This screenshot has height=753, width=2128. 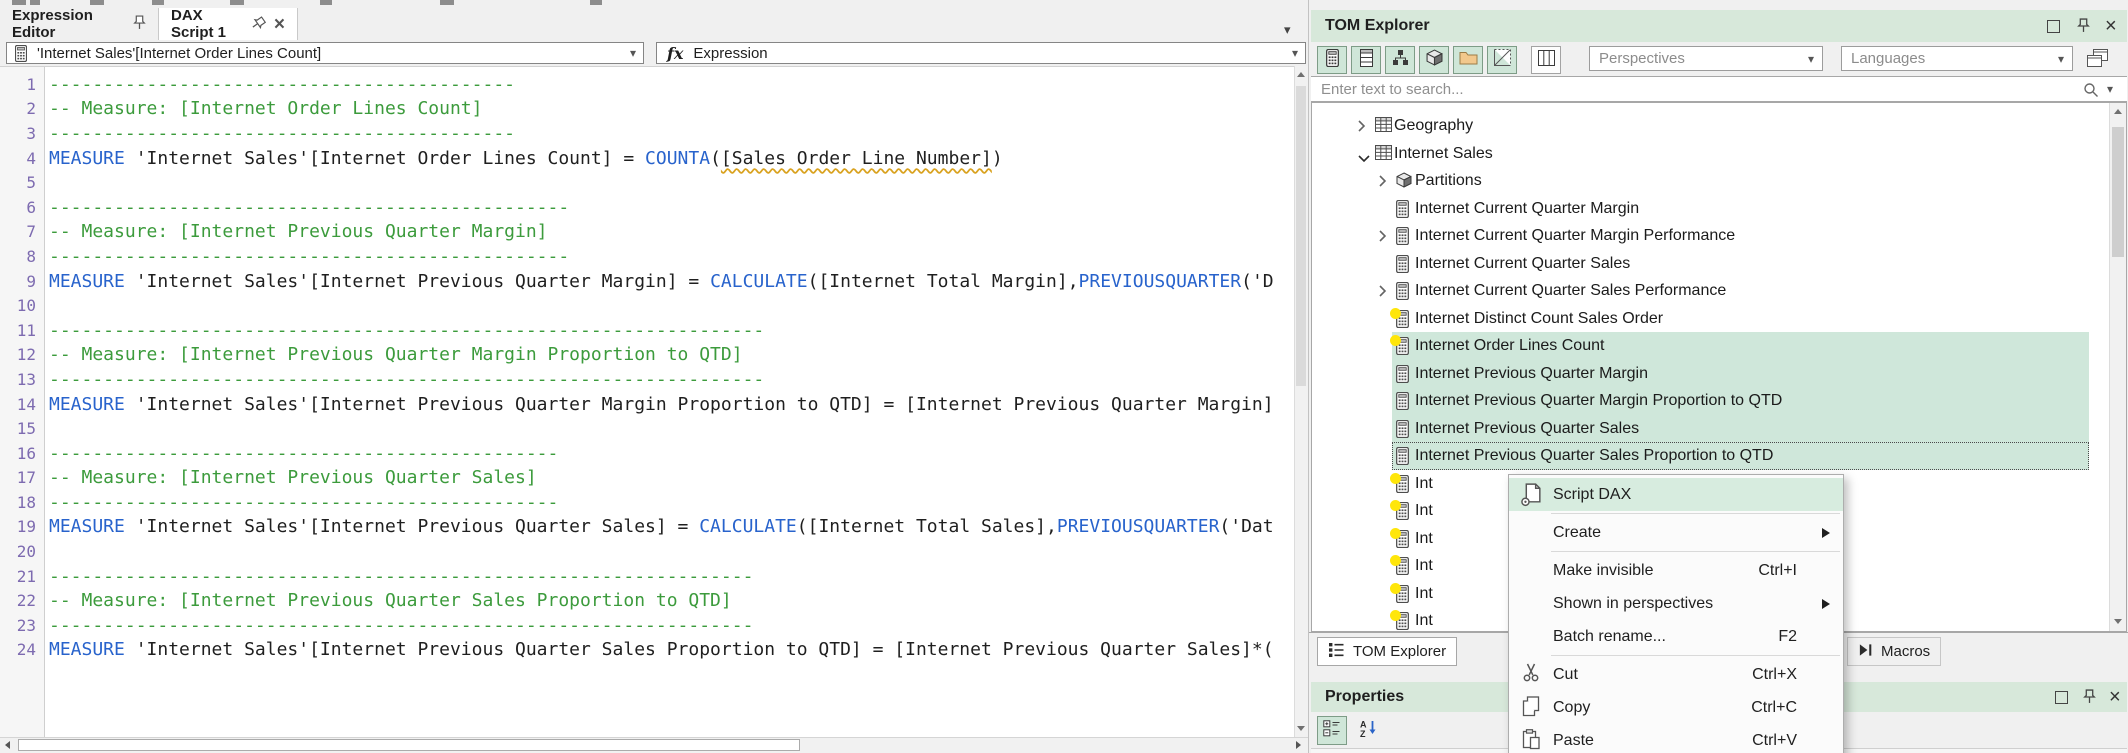 I want to click on menu-item-make-invisible: Make invisible Ctrl+I, so click(x=1676, y=570).